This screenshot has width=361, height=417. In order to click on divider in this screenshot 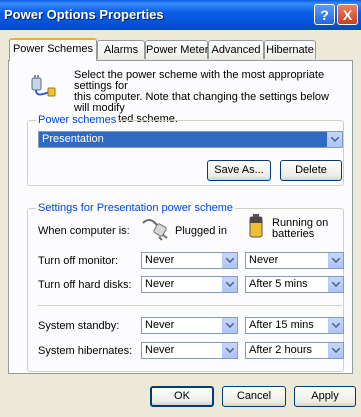, I will do `click(190, 305)`.